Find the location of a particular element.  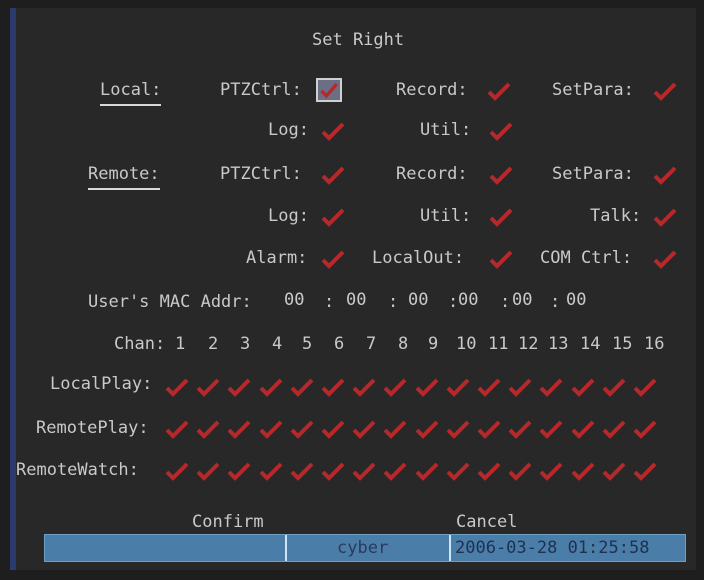

remote-record-label: Record: is located at coordinates (432, 174).